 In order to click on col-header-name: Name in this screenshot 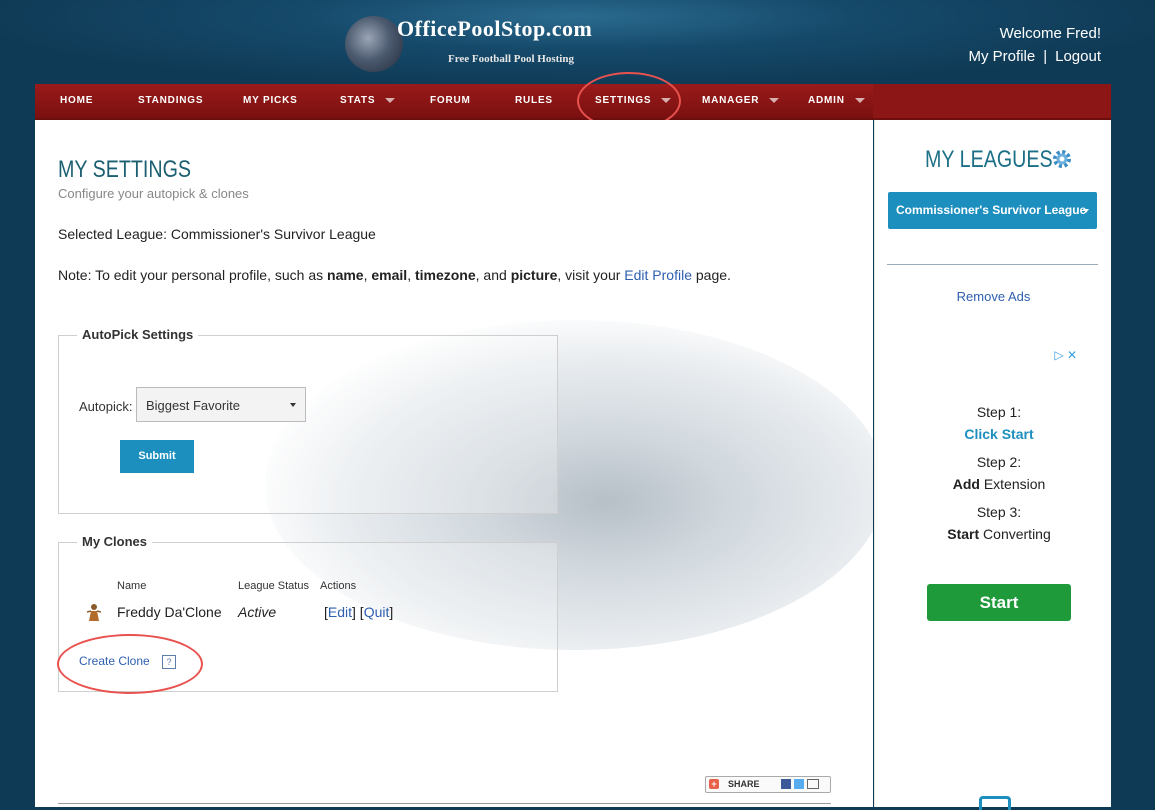, I will do `click(132, 586)`.